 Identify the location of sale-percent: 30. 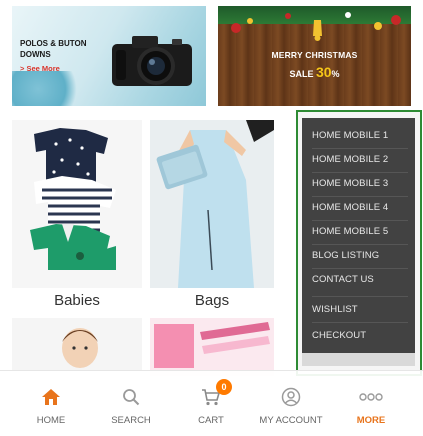
(323, 72).